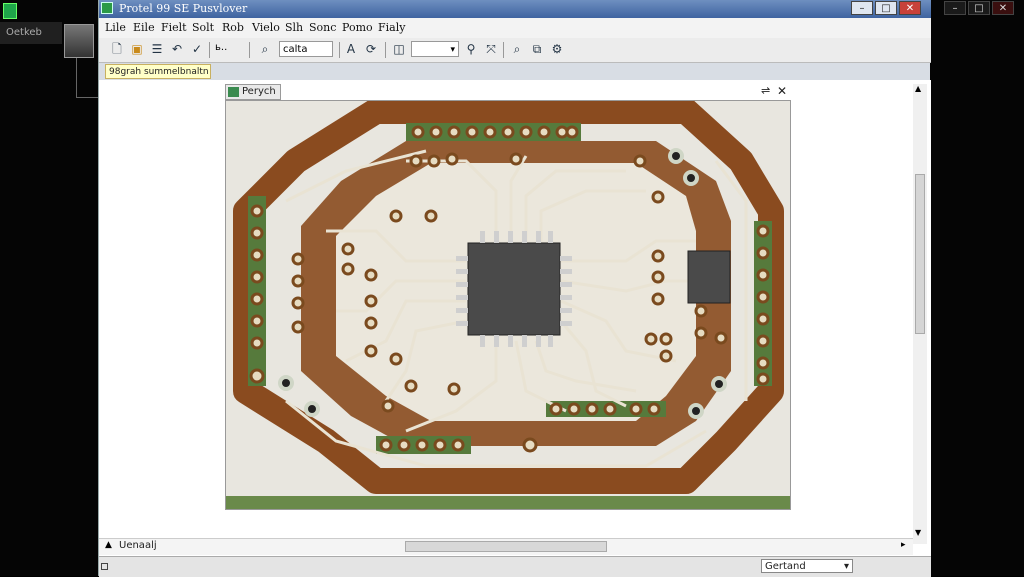 The image size is (1024, 577). I want to click on layer-combo: ▾, so click(435, 49).